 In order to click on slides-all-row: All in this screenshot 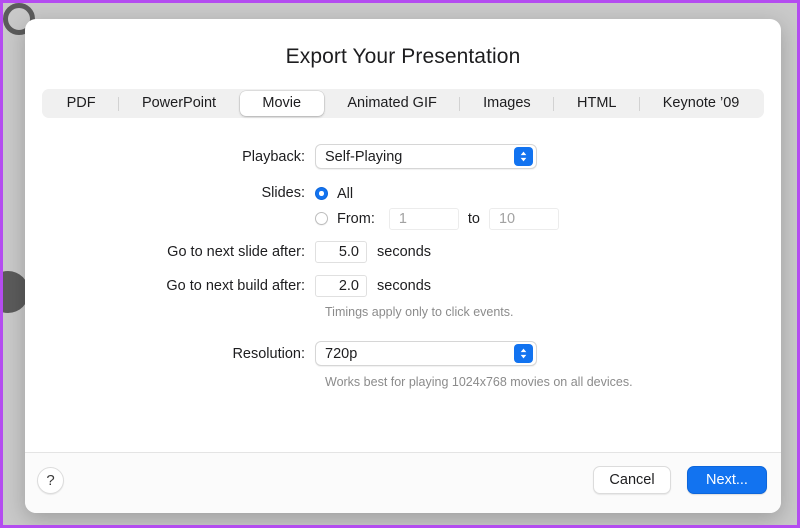, I will do `click(437, 193)`.